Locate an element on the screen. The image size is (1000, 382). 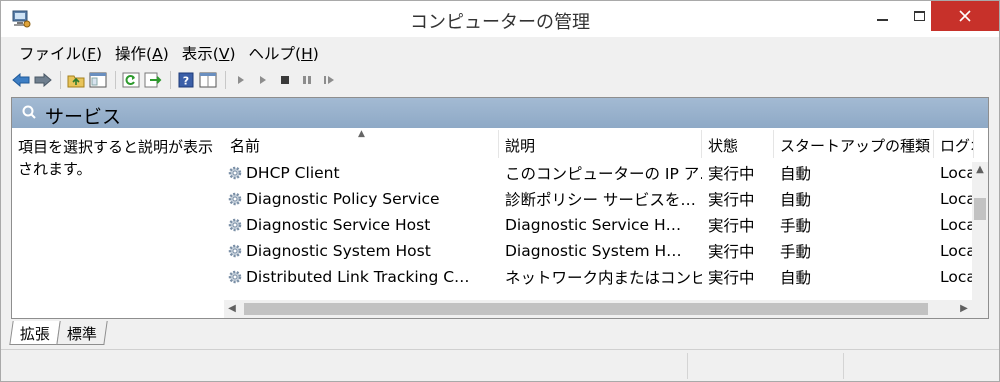
export-list-button is located at coordinates (153, 80).